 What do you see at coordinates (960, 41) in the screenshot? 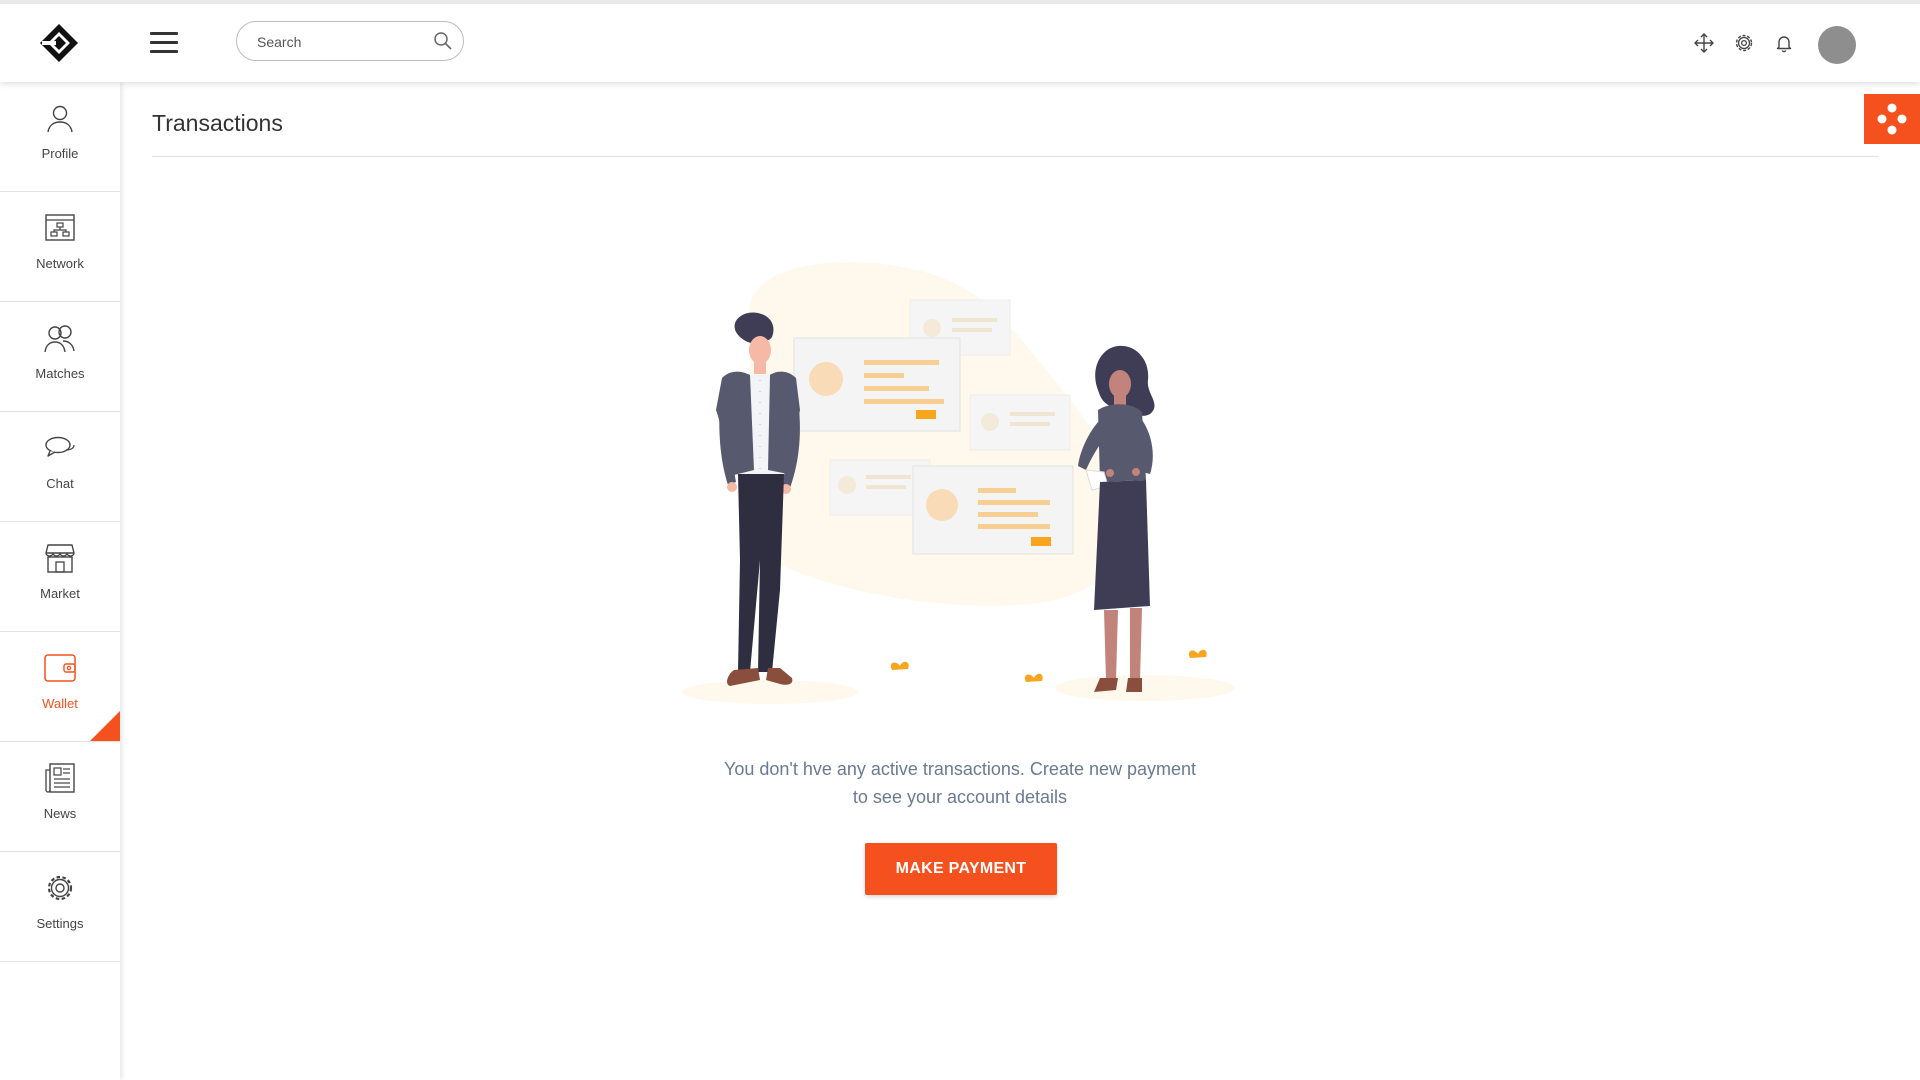
I see `top-bar` at bounding box center [960, 41].